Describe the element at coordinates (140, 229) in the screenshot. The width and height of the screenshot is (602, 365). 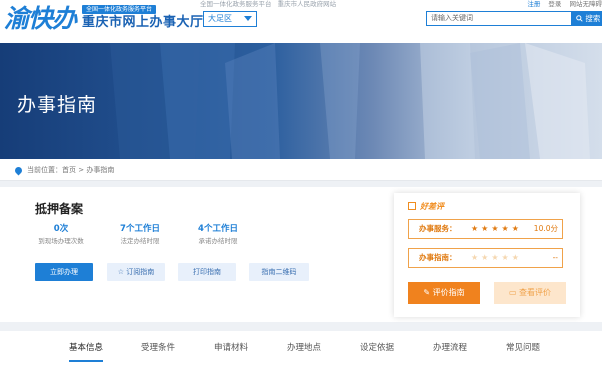
I see `stat-value: 7个工作日` at that location.